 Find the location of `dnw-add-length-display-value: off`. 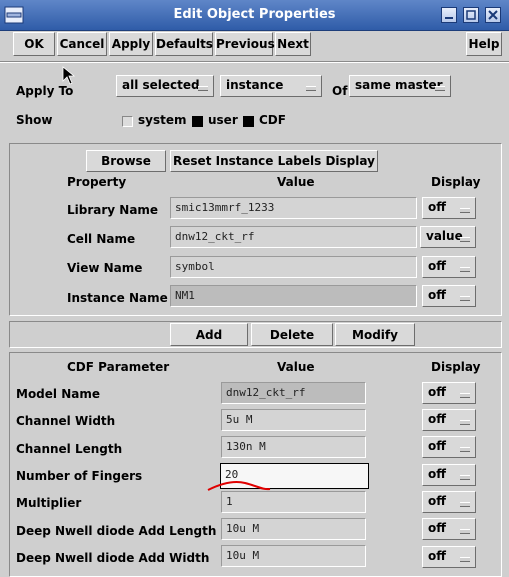

dnw-add-length-display-value: off is located at coordinates (437, 528).